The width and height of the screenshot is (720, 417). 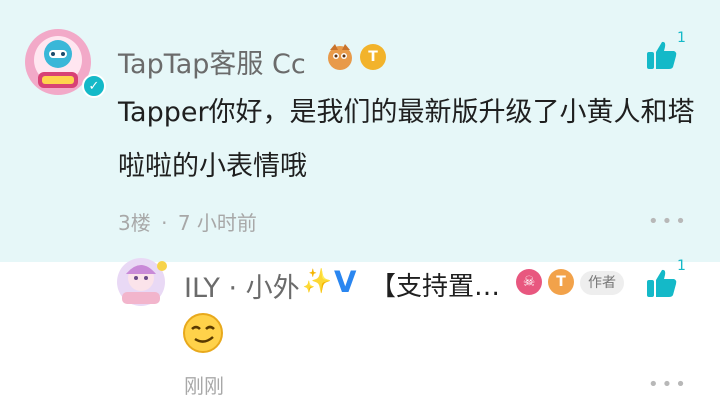 What do you see at coordinates (681, 38) in the screenshot?
I see `like-count: 1` at bounding box center [681, 38].